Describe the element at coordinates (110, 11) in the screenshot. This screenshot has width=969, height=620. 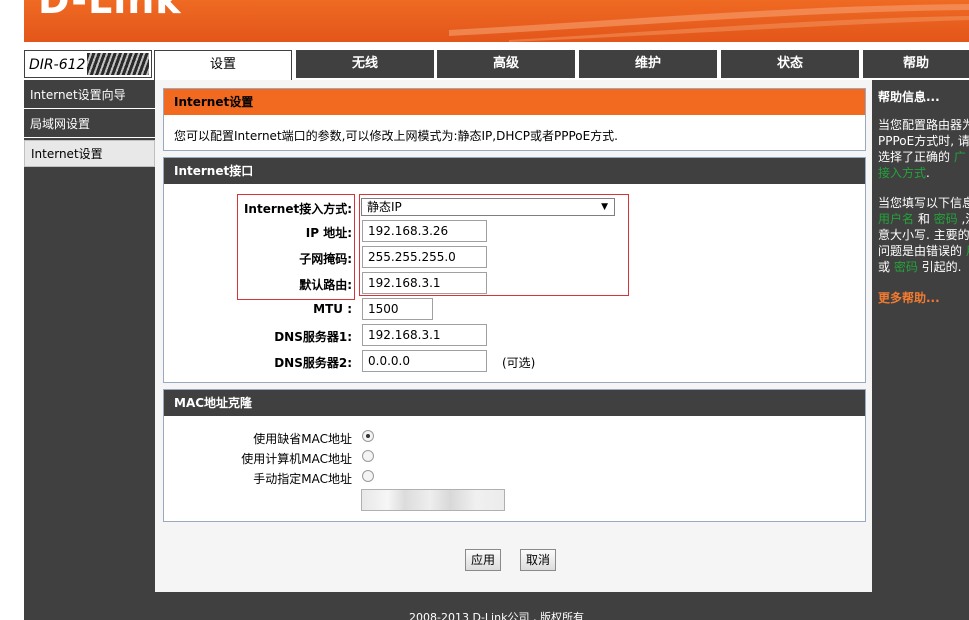
I see `dlink-logo: D-Link` at that location.